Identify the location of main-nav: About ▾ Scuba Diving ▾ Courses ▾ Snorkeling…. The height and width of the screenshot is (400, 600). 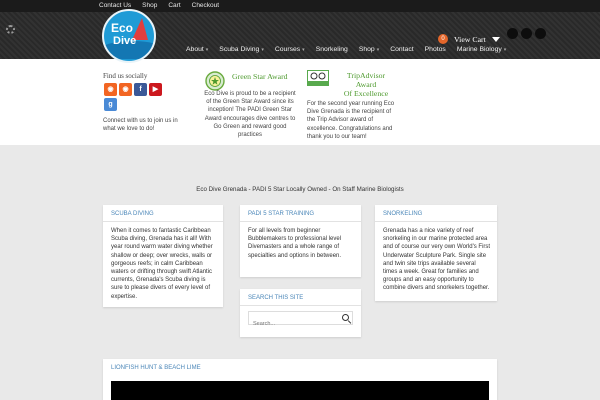
(351, 50).